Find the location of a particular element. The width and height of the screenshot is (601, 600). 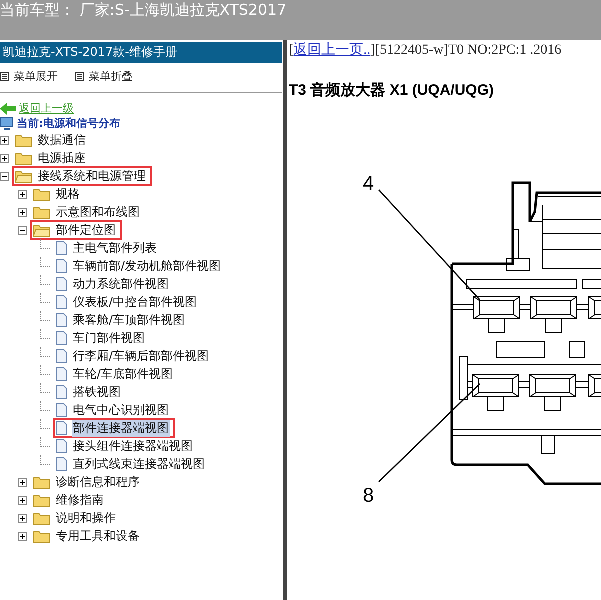

tree-item: 部件定位图 is located at coordinates (86, 230).